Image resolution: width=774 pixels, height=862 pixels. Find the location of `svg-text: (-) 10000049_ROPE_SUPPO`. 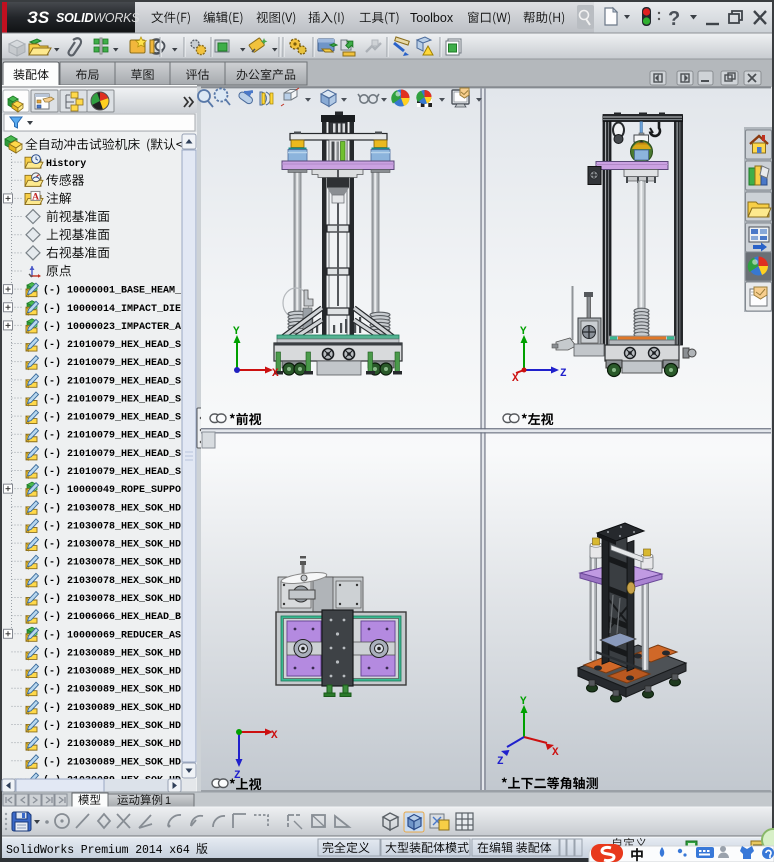

svg-text: (-) 10000049_ROPE_SUPPO is located at coordinates (112, 490).